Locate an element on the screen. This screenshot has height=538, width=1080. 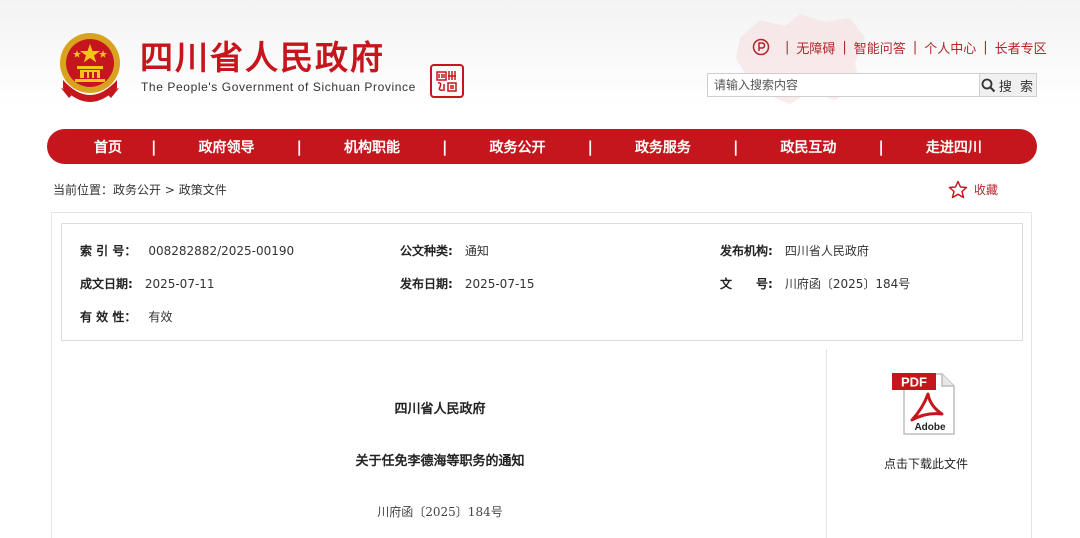
meta-docno-label: 文 号: is located at coordinates (746, 284).